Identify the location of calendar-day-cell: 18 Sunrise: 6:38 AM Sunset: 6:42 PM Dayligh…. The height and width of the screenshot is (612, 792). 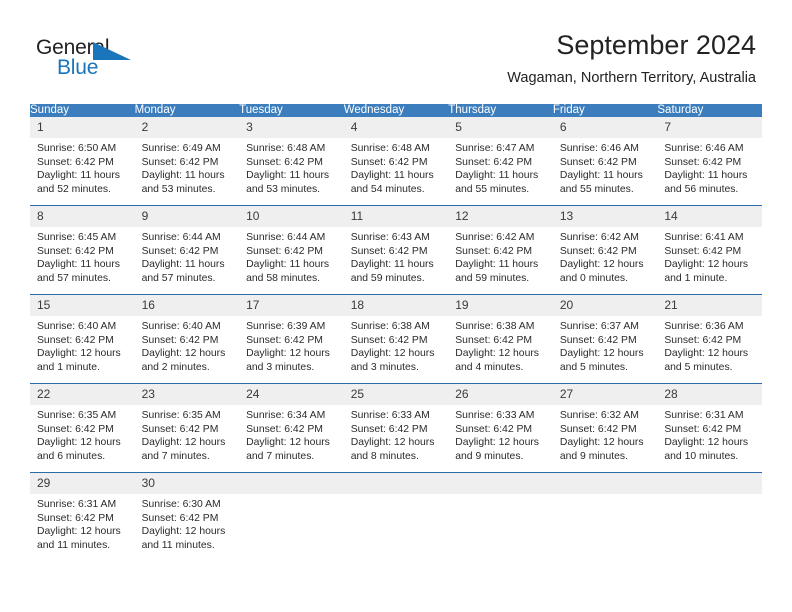
(396, 339).